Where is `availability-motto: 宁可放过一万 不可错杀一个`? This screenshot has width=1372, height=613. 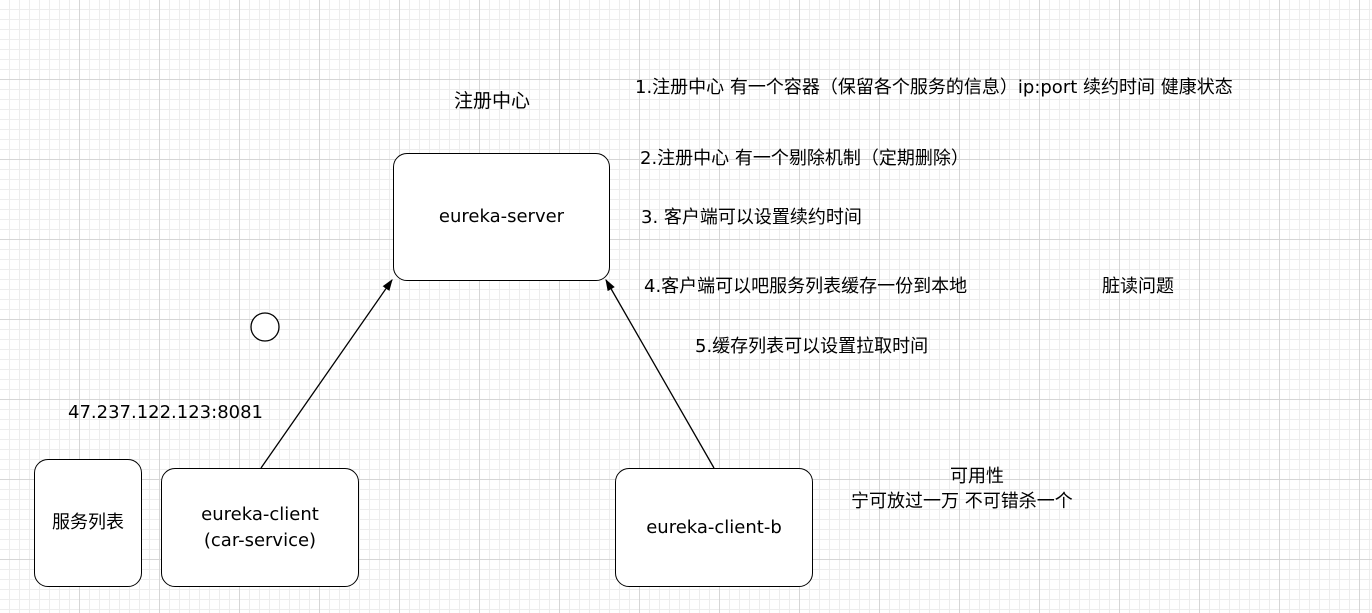 availability-motto: 宁可放过一万 不可错杀一个 is located at coordinates (962, 501).